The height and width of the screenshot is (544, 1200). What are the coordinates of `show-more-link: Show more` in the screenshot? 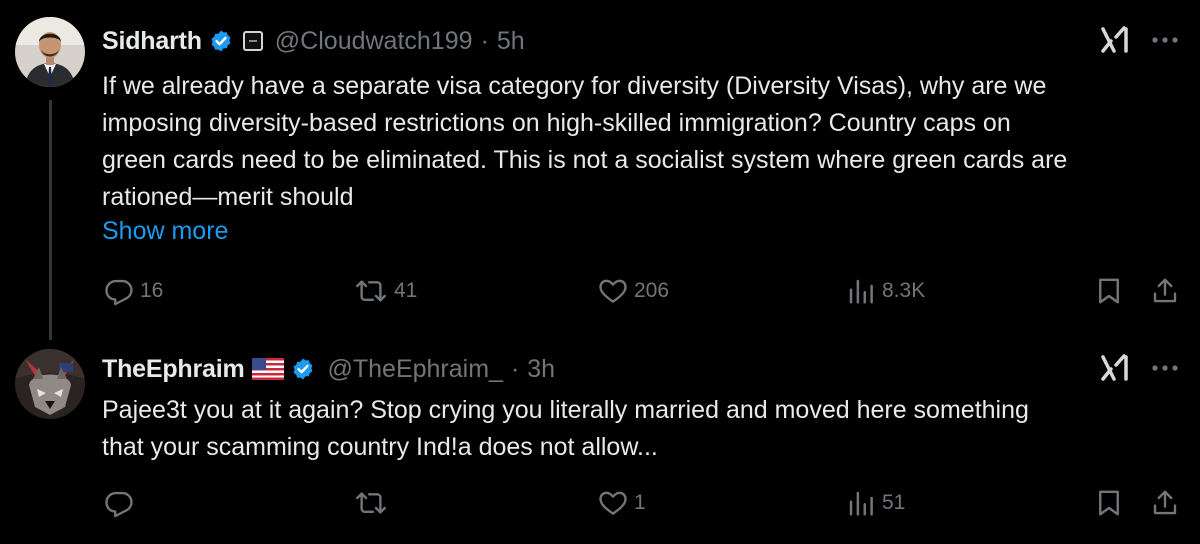 It's located at (165, 231).